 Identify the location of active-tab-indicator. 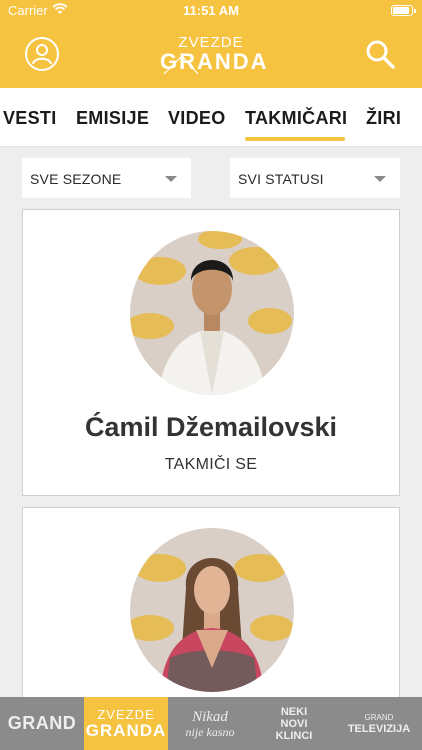
(295, 139).